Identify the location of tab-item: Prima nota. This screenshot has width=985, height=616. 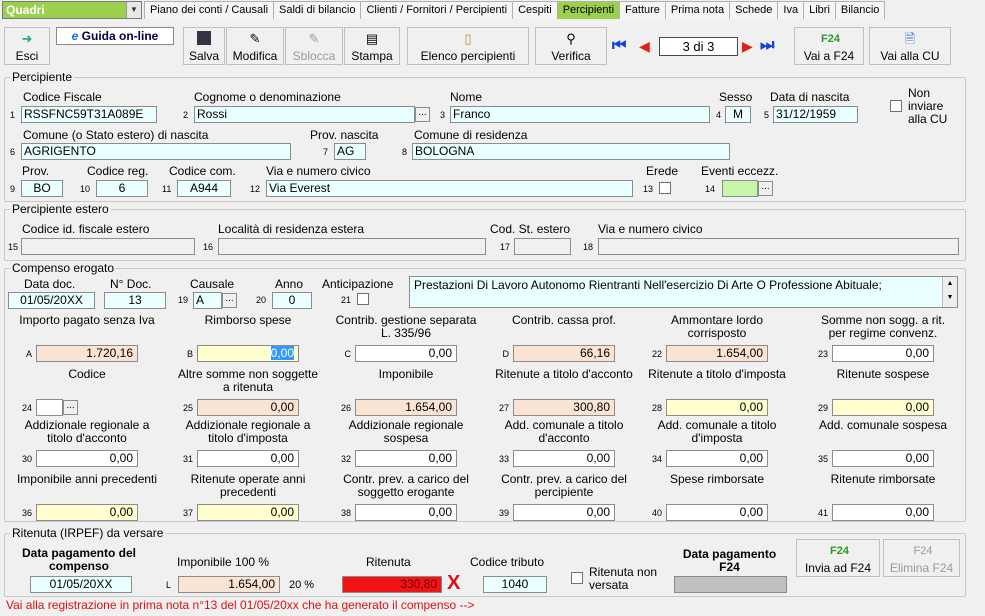
(697, 10).